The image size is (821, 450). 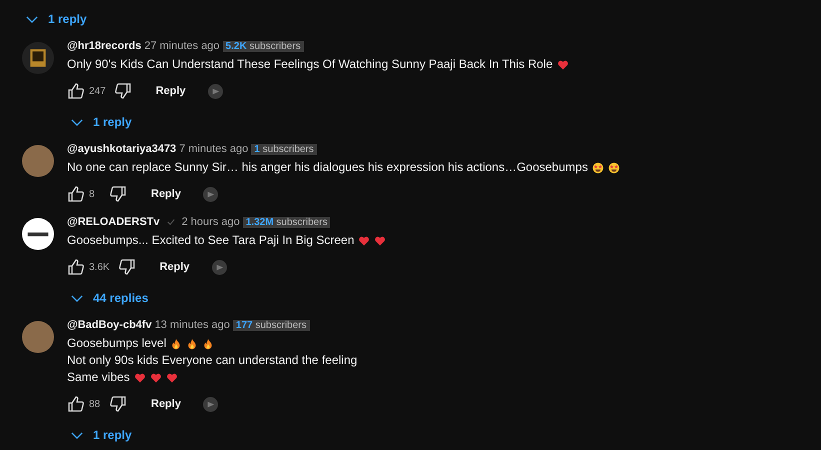 What do you see at coordinates (170, 222) in the screenshot?
I see `verified-check-icon` at bounding box center [170, 222].